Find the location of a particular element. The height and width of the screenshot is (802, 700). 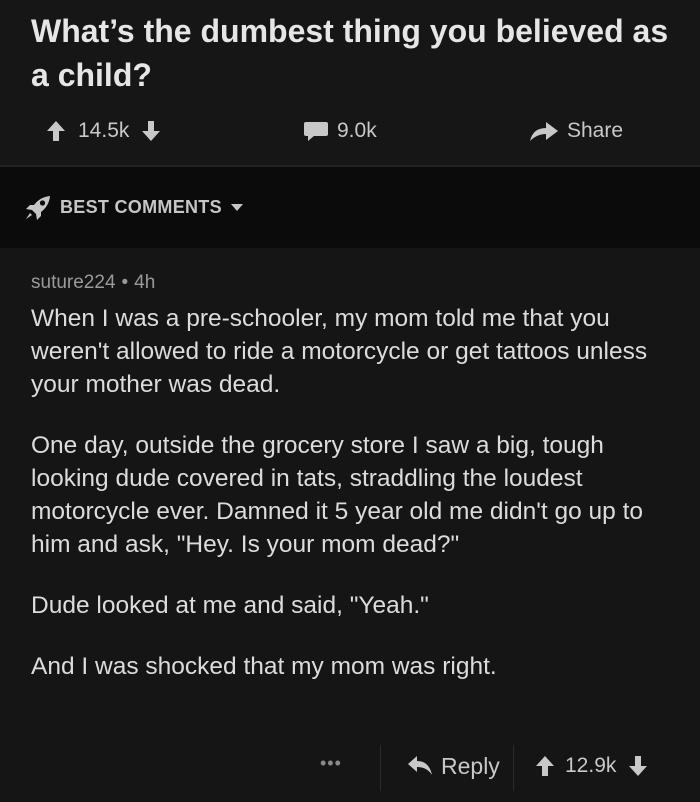

sort-label: BEST COMMENTS is located at coordinates (141, 207).